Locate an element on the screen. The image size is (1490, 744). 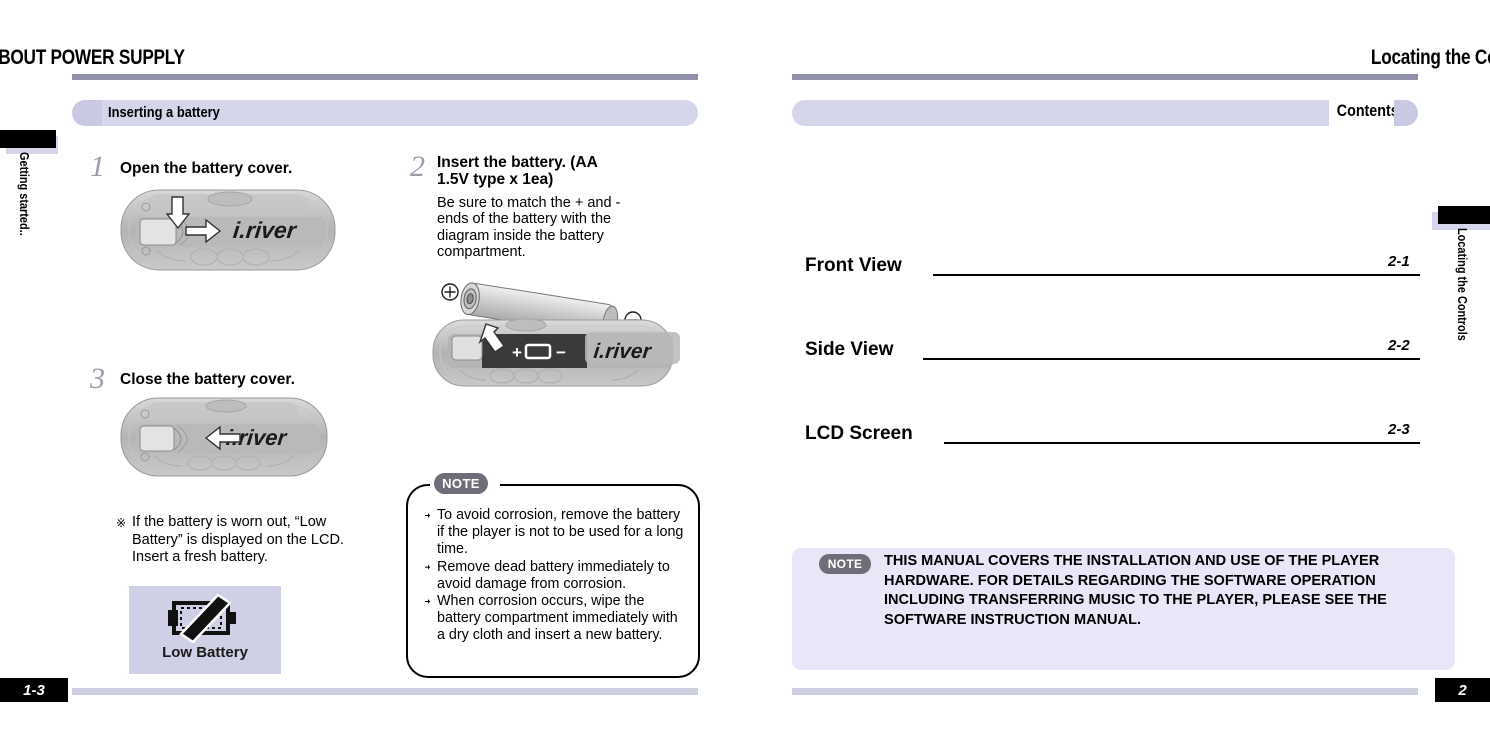
step-1-number: 1 is located at coordinates (97, 166).